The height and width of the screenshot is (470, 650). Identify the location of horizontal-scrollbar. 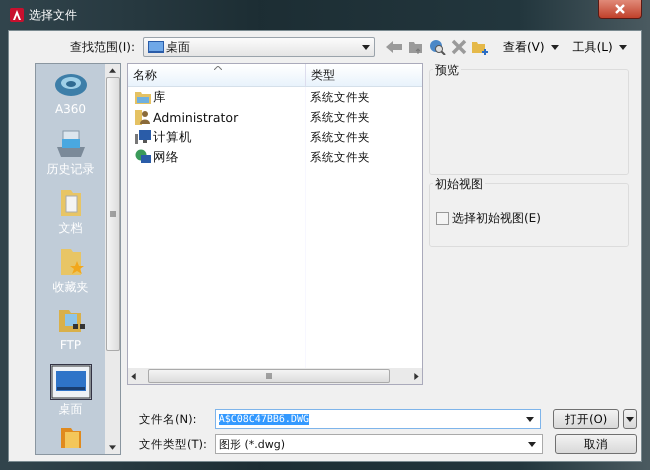
(275, 376).